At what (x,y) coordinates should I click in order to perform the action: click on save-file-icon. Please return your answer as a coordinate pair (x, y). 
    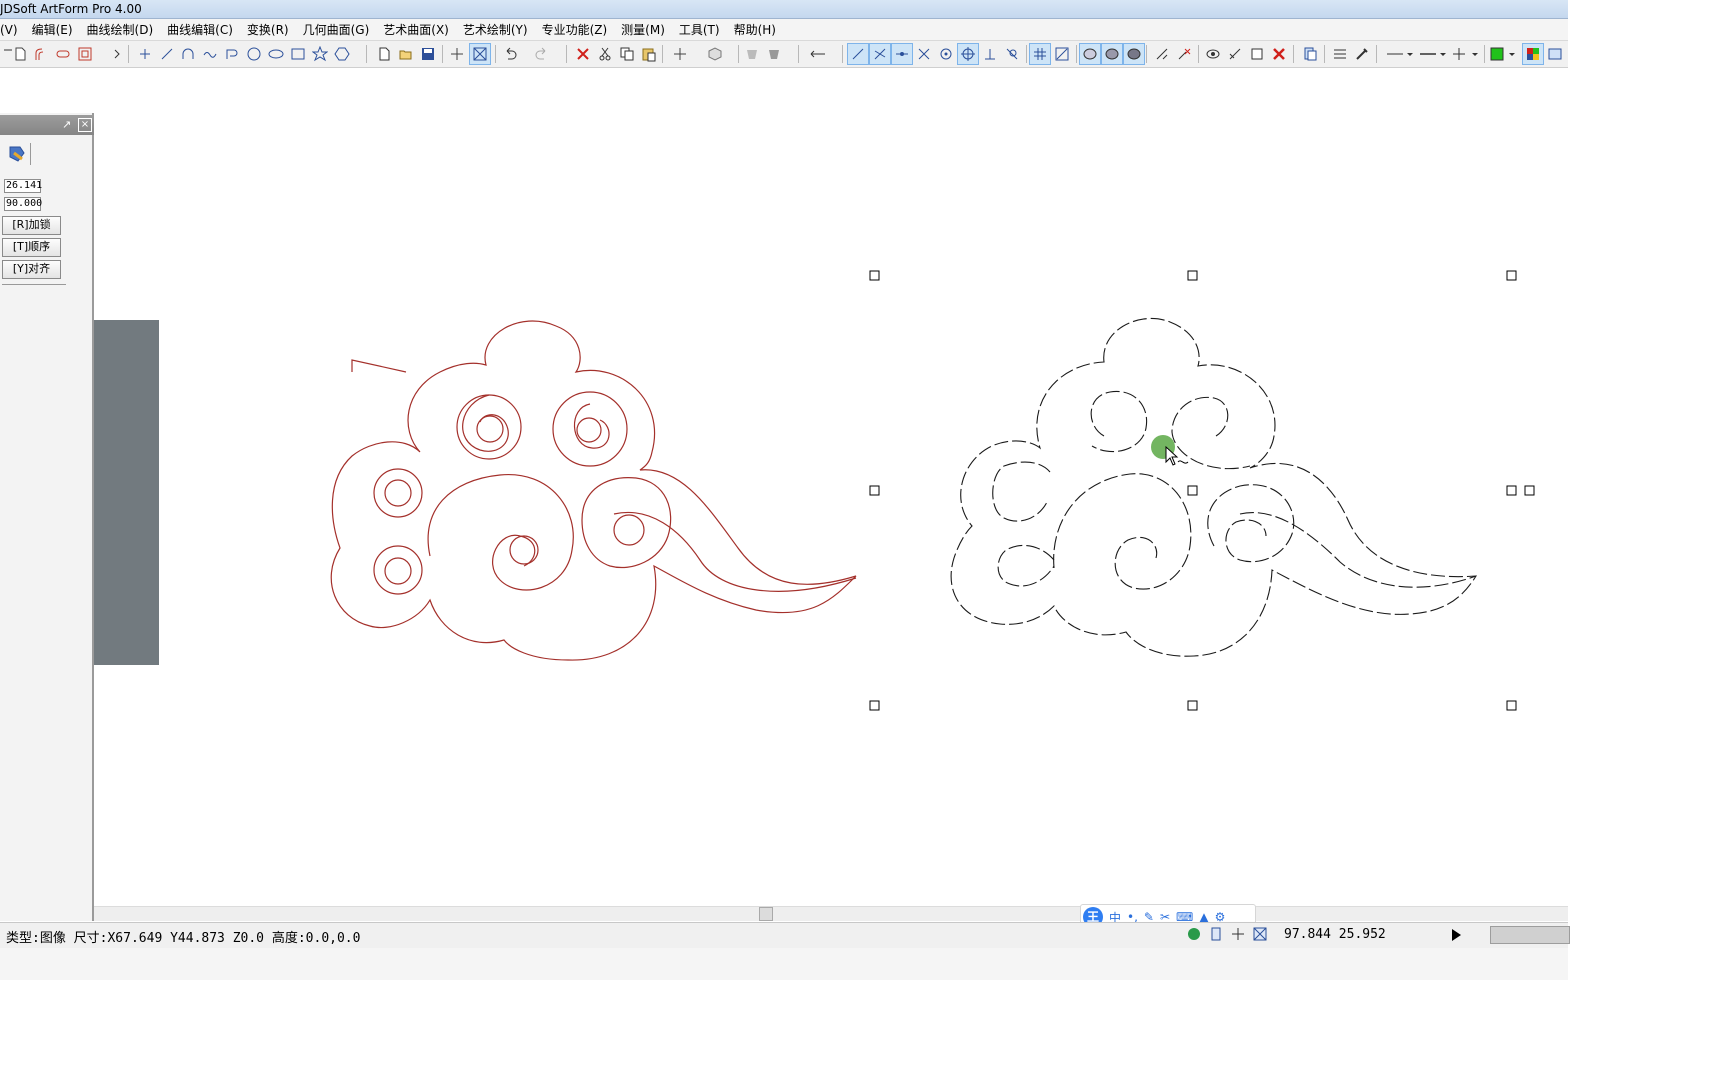
    Looking at the image, I should click on (428, 54).